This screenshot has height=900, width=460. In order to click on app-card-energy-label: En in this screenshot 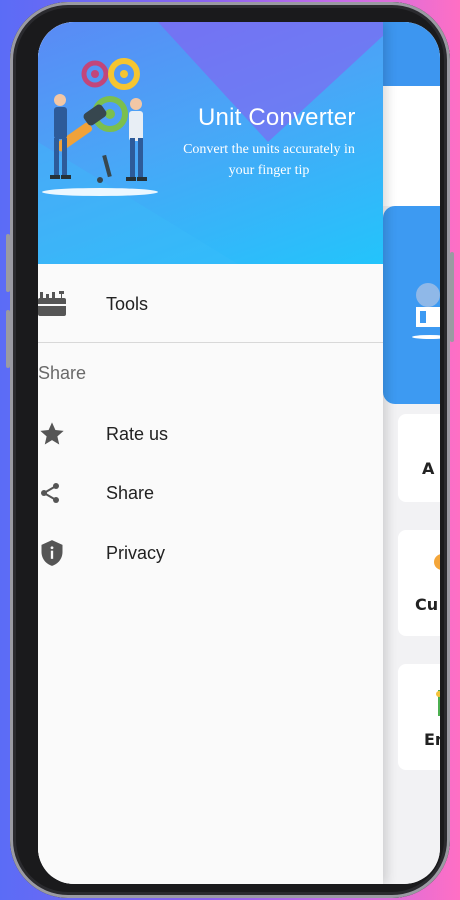, I will do `click(432, 739)`.